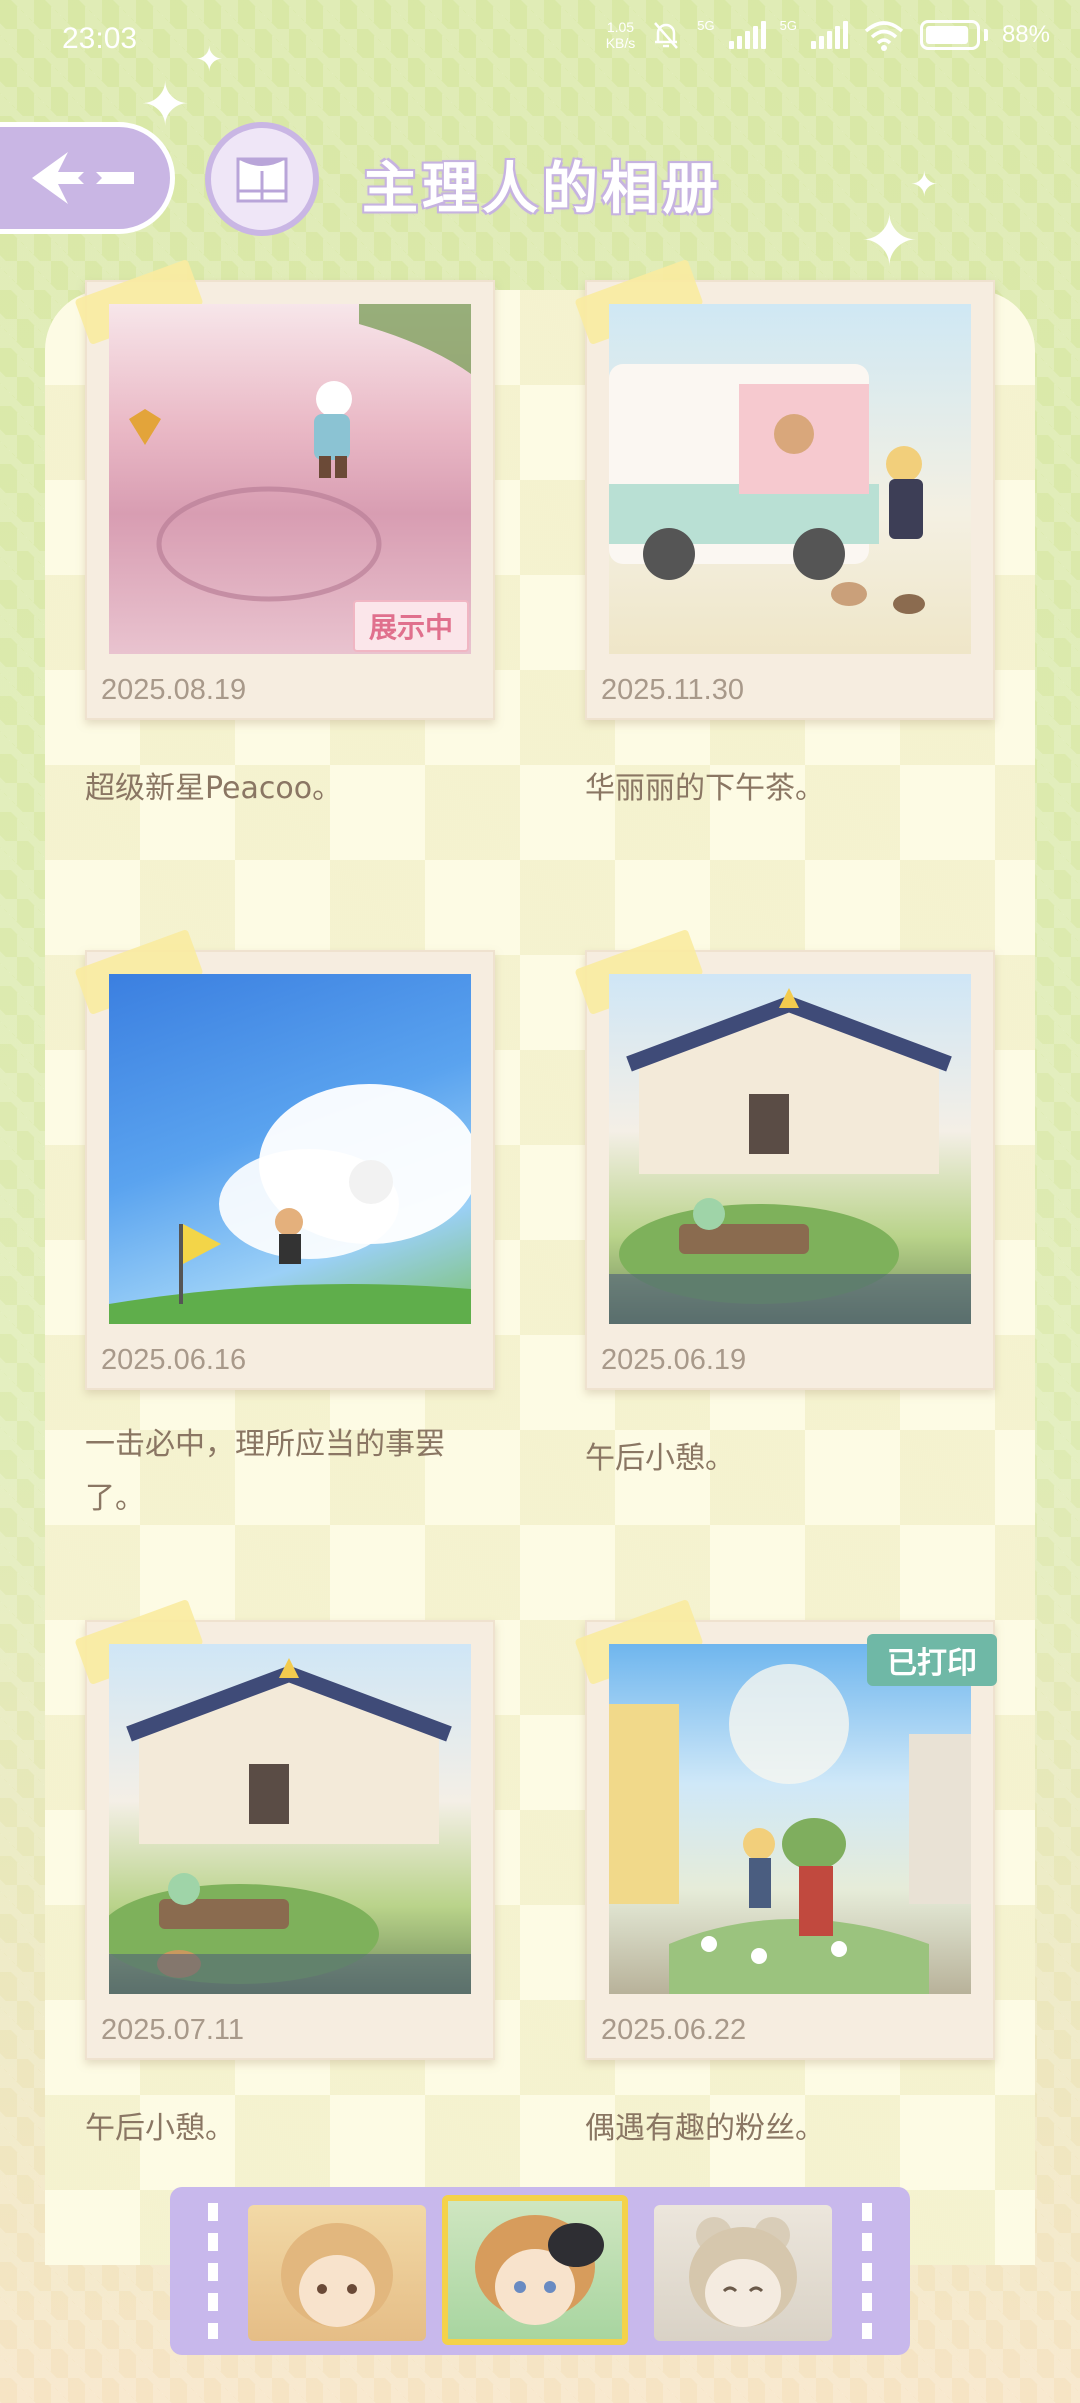 The height and width of the screenshot is (2403, 1080). I want to click on page-title: 主理人的相册, so click(542, 189).